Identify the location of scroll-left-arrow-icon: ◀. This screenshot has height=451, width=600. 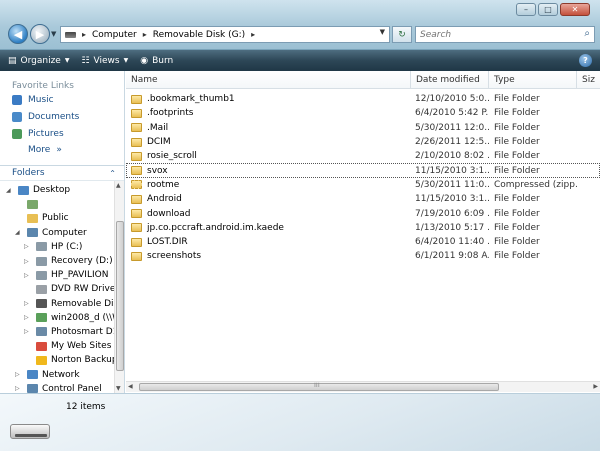
(130, 386).